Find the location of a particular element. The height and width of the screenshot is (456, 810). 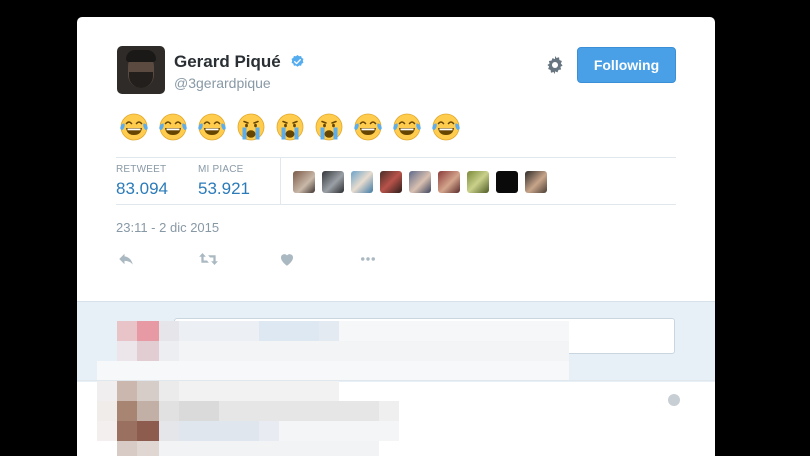

like-icon is located at coordinates (287, 259).